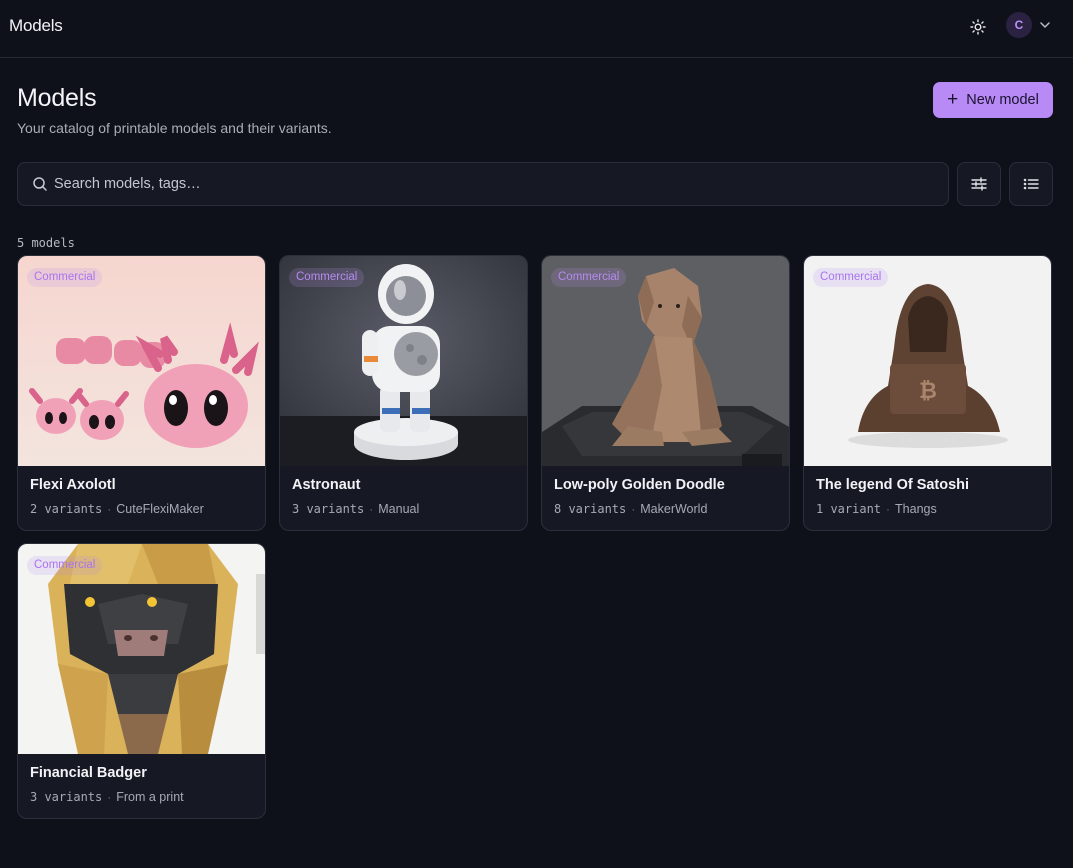 This screenshot has height=868, width=1073. I want to click on search-input, so click(501, 184).